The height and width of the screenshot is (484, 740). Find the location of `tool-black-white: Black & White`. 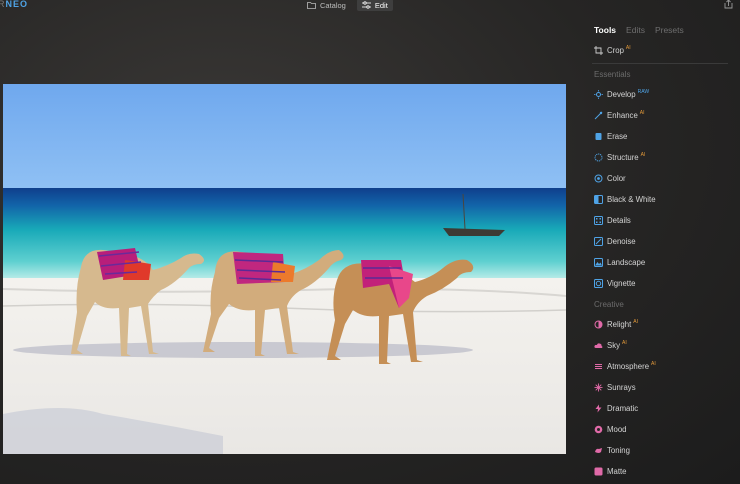

tool-black-white: Black & White is located at coordinates (657, 199).